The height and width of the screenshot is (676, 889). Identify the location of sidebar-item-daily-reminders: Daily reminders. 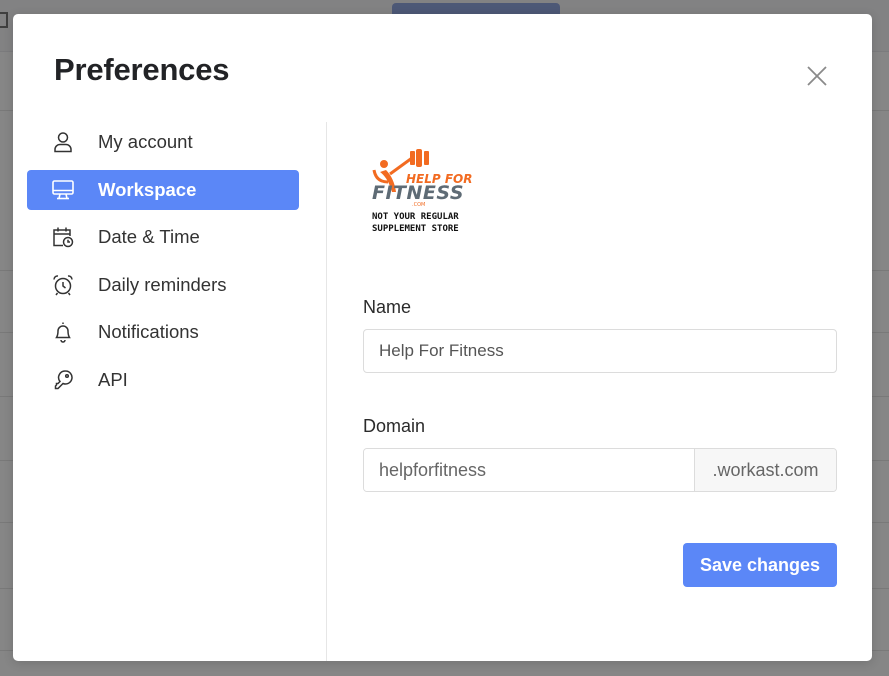
(163, 285).